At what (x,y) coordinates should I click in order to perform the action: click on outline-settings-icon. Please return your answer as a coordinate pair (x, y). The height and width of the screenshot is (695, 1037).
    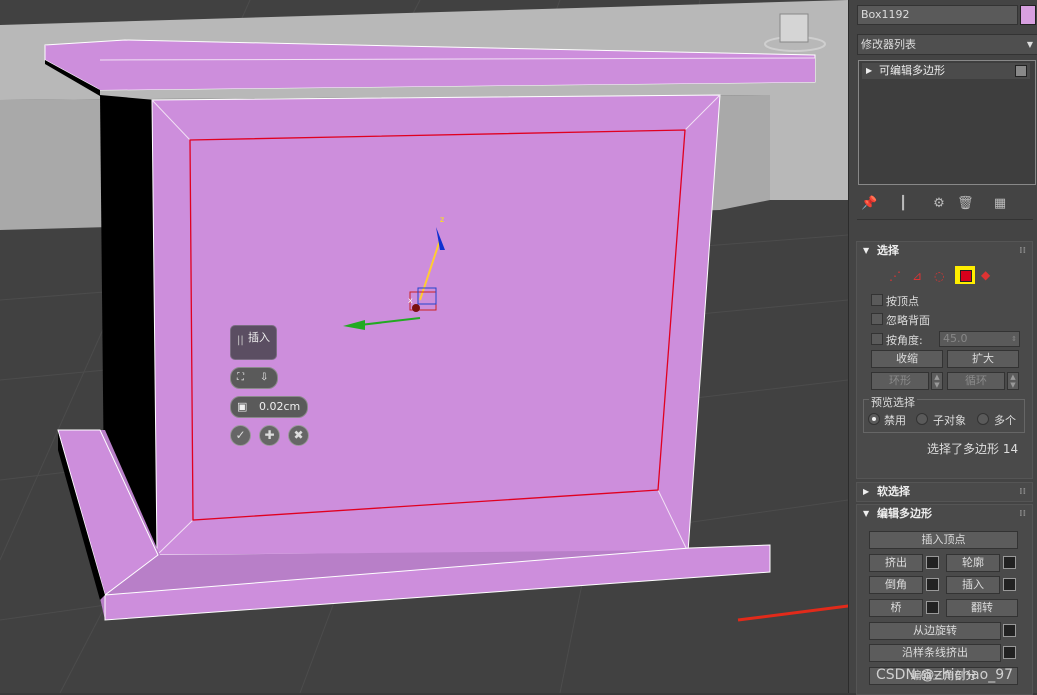
    Looking at the image, I should click on (1009, 562).